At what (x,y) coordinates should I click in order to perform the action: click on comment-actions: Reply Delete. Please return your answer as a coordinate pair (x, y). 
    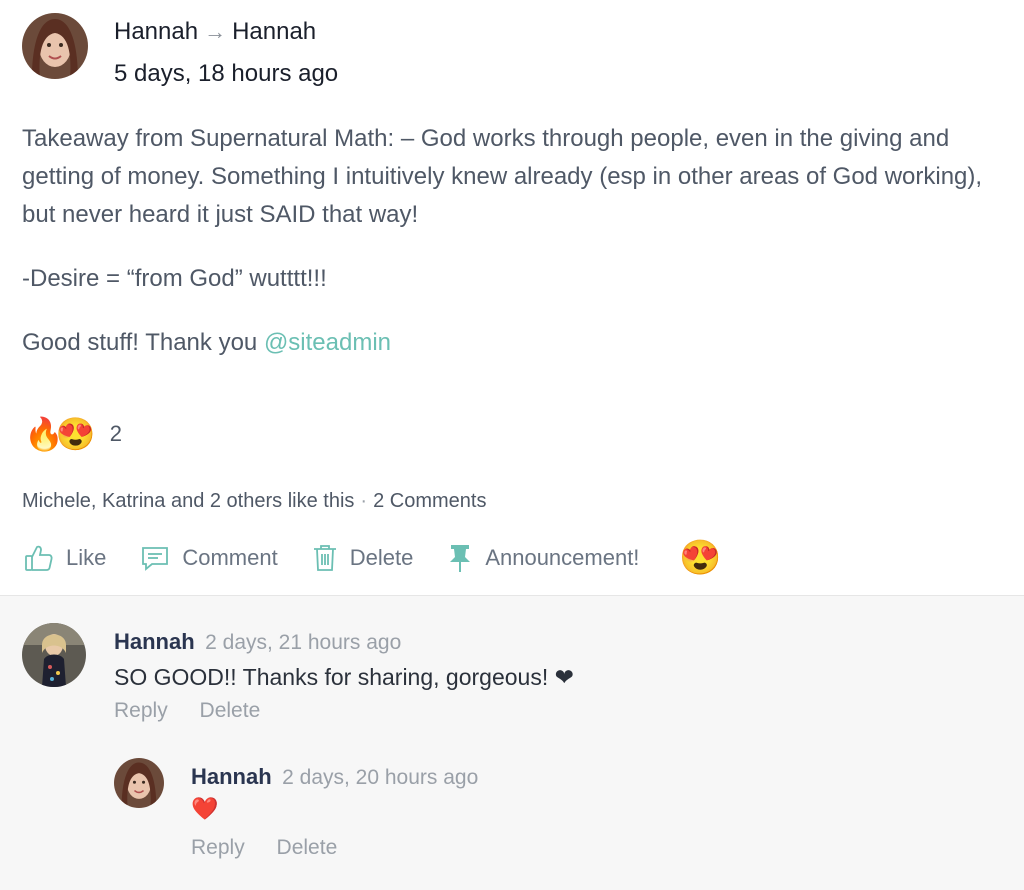
    Looking at the image, I should click on (200, 711).